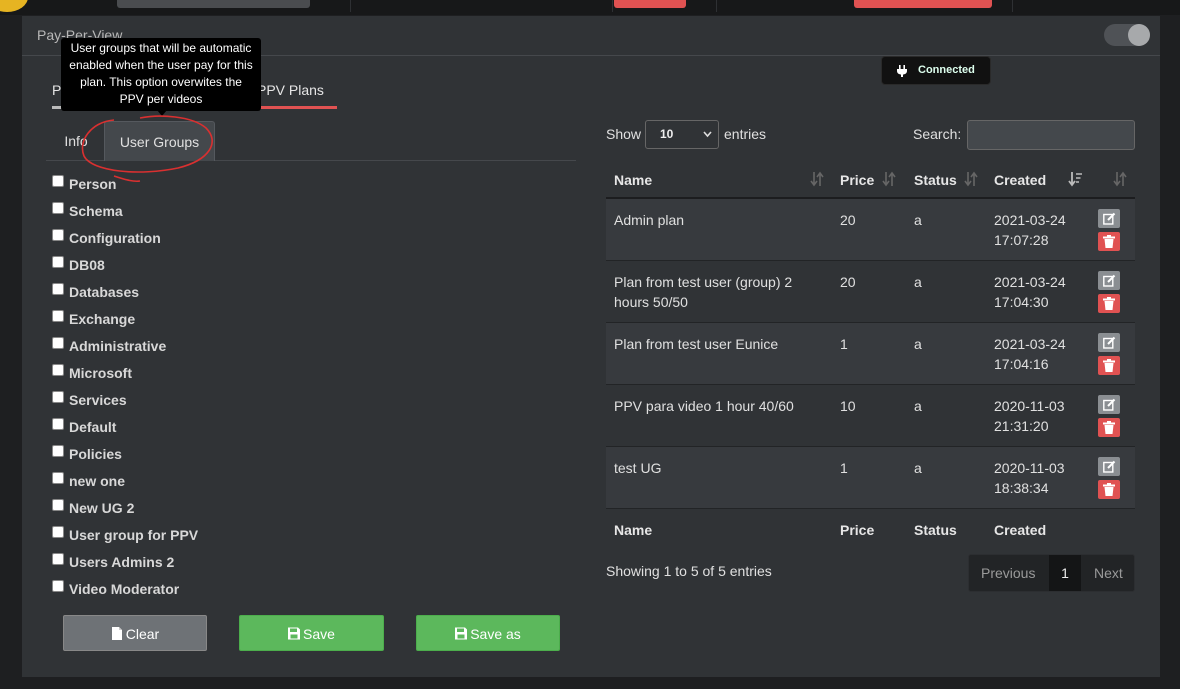 The height and width of the screenshot is (689, 1180). What do you see at coordinates (135, 633) in the screenshot?
I see `clear-button: Clear` at bounding box center [135, 633].